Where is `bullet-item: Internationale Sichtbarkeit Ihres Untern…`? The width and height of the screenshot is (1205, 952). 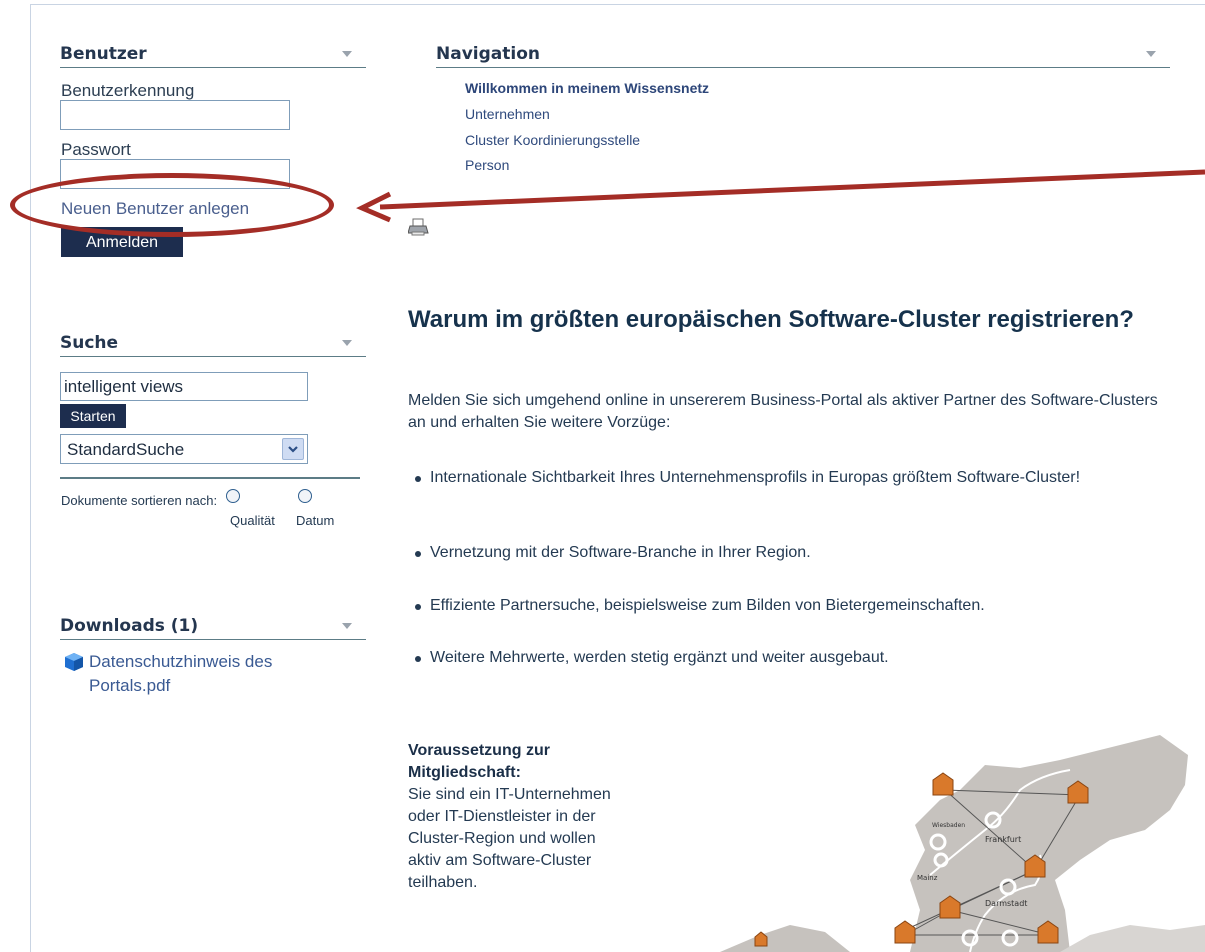 bullet-item: Internationale Sichtbarkeit Ihres Untern… is located at coordinates (755, 477).